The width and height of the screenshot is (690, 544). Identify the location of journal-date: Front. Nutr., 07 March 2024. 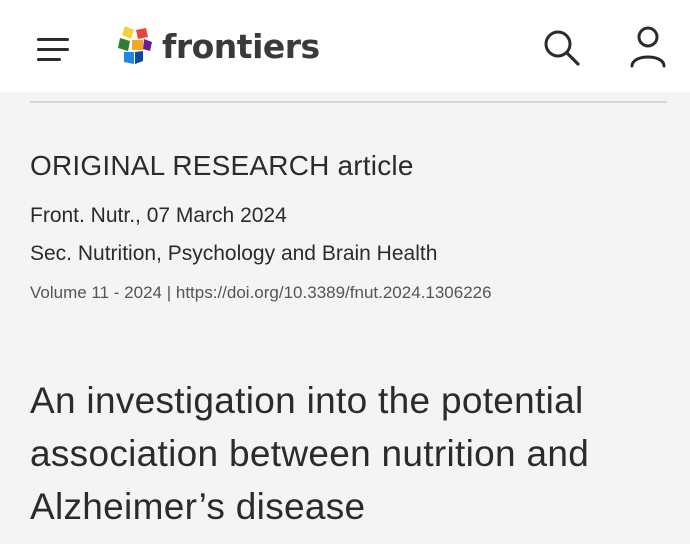
(158, 215).